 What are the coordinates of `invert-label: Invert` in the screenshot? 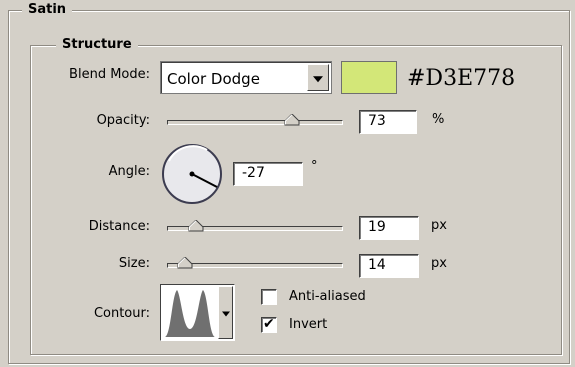 It's located at (308, 324).